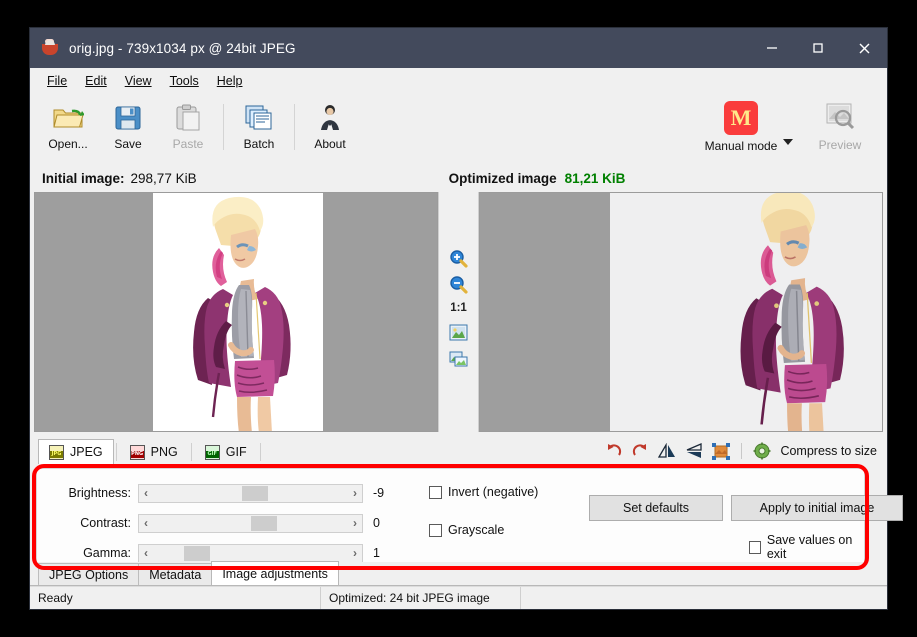  I want to click on contrast-value: 0, so click(376, 523).